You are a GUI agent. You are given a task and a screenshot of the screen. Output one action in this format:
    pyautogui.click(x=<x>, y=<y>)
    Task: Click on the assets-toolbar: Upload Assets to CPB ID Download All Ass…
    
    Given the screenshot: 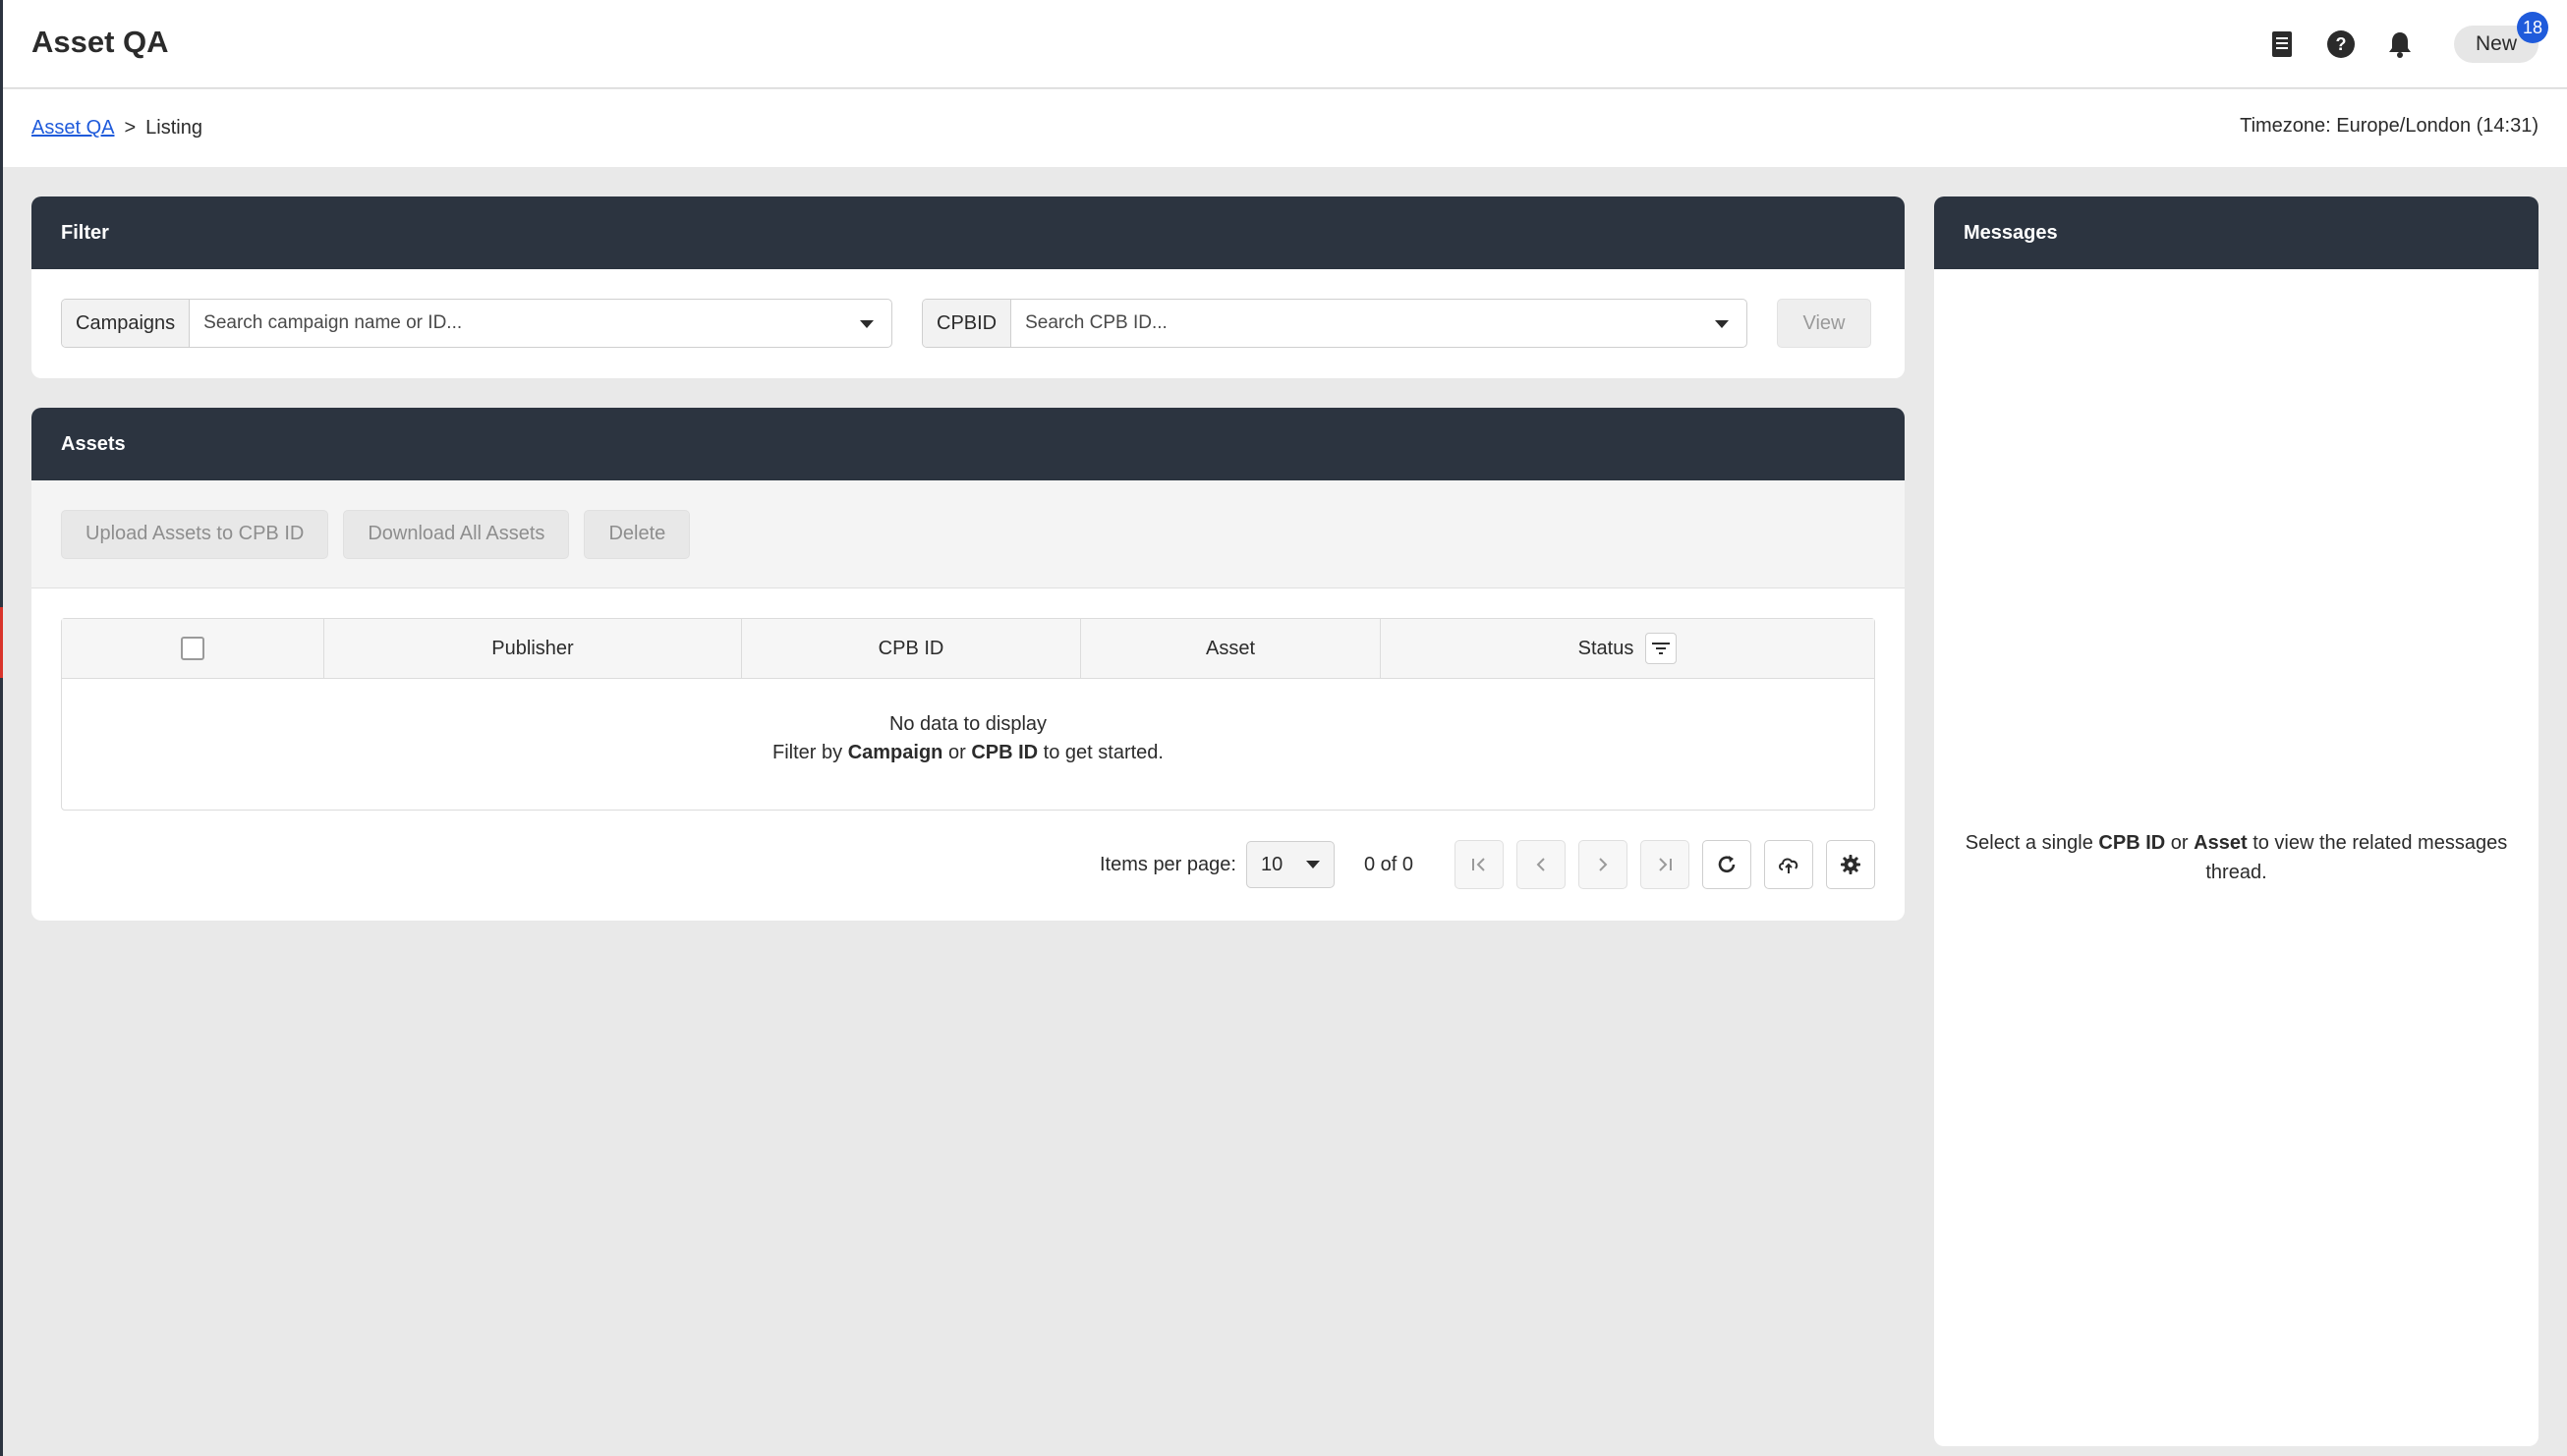 What is the action you would take?
    pyautogui.click(x=968, y=534)
    